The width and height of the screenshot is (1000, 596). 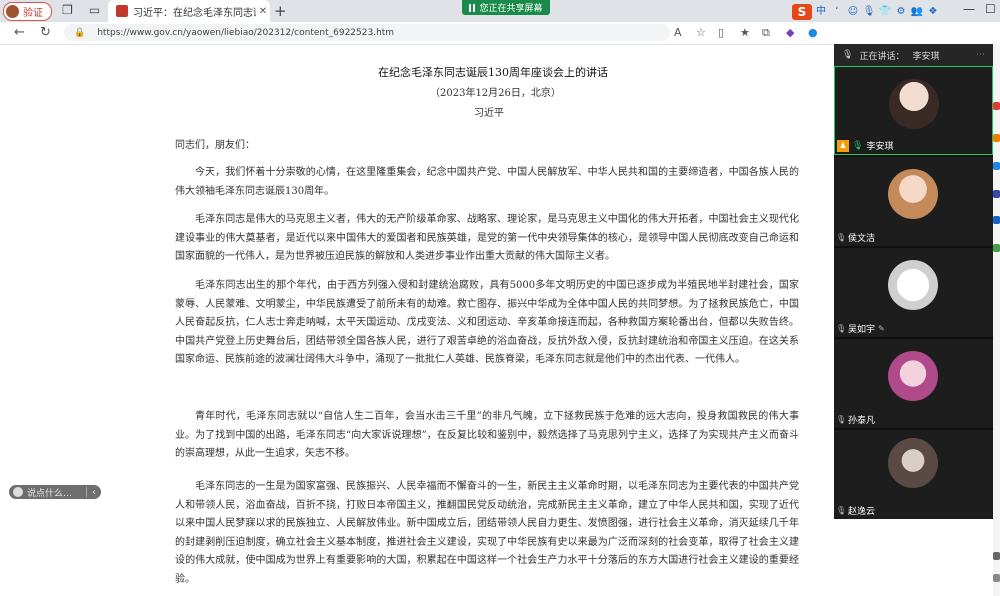 What do you see at coordinates (869, 12) in the screenshot?
I see `ime-voice-icon: 🎙` at bounding box center [869, 12].